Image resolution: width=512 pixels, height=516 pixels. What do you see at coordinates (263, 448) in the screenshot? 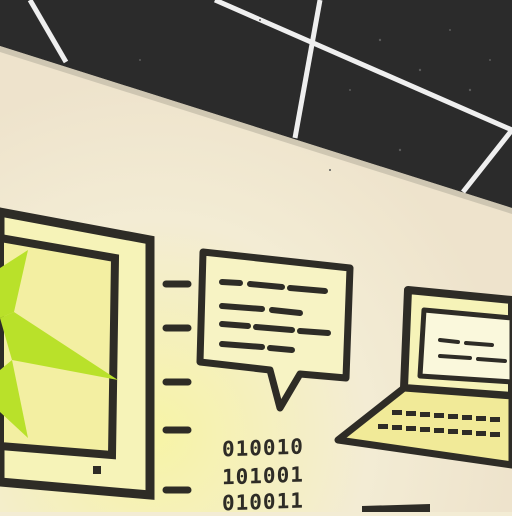
I see `binary-line-1: 010010` at bounding box center [263, 448].